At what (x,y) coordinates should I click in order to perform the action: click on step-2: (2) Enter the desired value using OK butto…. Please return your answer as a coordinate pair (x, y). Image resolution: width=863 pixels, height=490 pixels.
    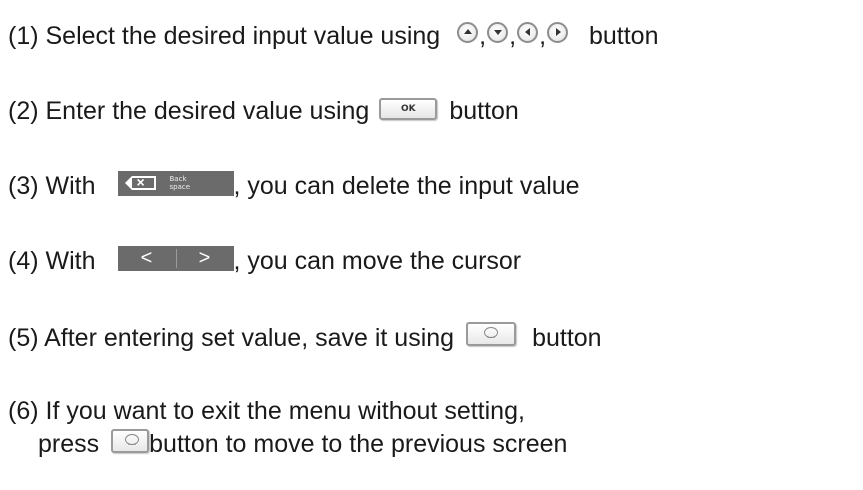
    Looking at the image, I should click on (263, 110).